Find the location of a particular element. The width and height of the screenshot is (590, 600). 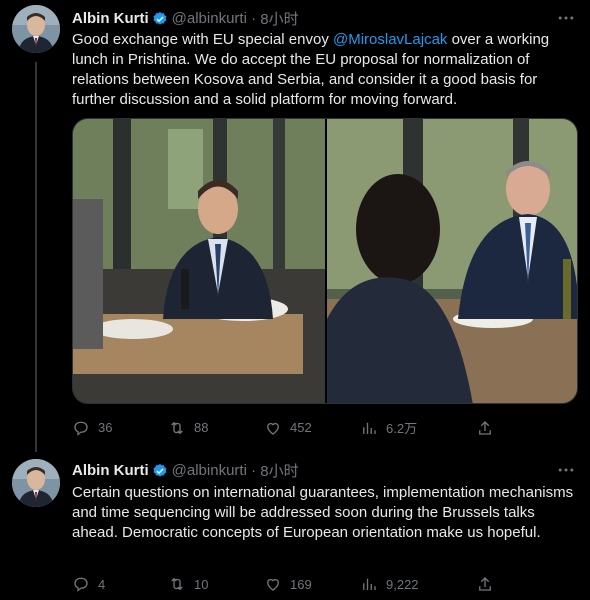

views-button: 6.2万 is located at coordinates (418, 427).